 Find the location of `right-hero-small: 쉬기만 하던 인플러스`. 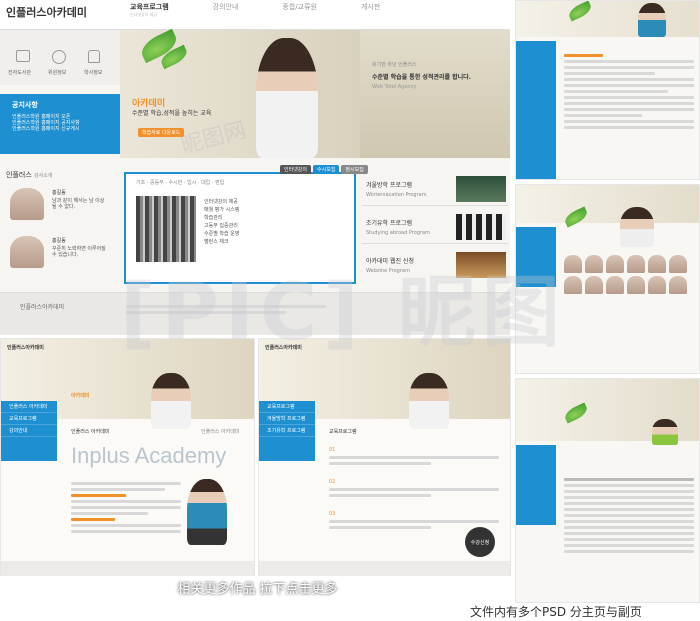

right-hero-small: 쉬기만 하던 인플러스 is located at coordinates (394, 65).